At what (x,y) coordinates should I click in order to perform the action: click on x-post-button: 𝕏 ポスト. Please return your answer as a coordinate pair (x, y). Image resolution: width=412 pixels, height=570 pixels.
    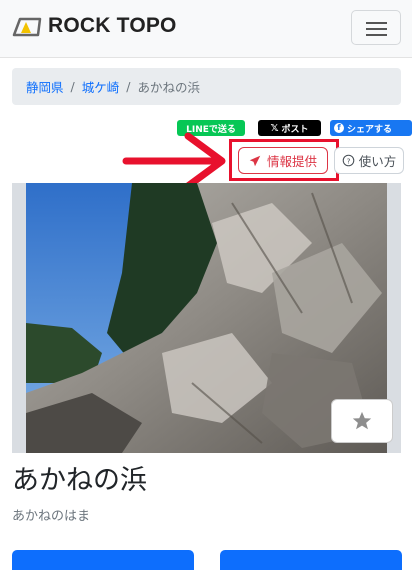
    Looking at the image, I should click on (289, 128).